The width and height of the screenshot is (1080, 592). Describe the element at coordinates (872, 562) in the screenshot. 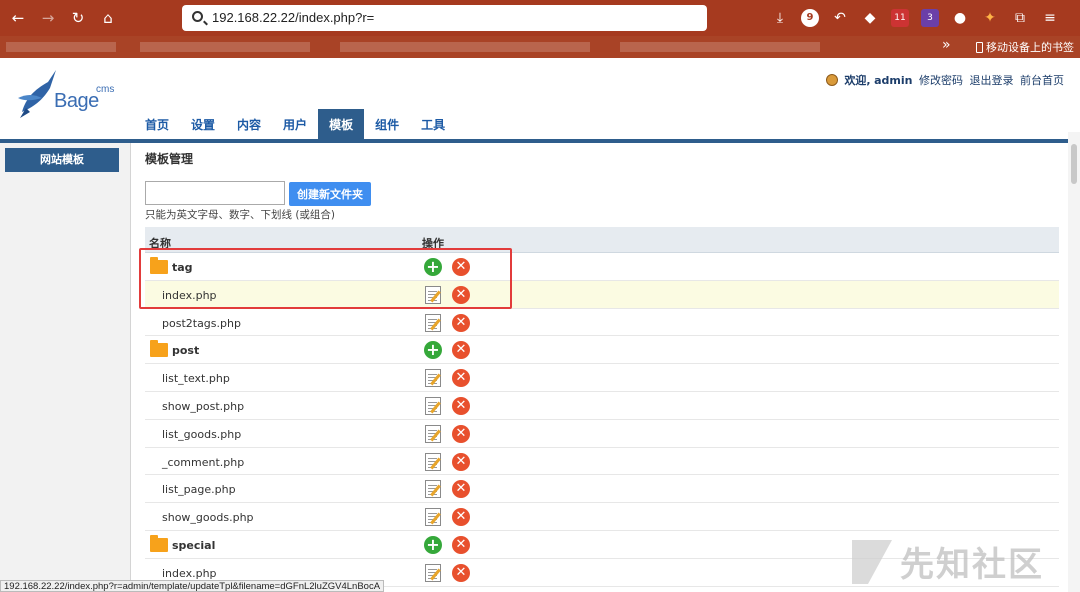

I see `watermark-logo-icon` at that location.